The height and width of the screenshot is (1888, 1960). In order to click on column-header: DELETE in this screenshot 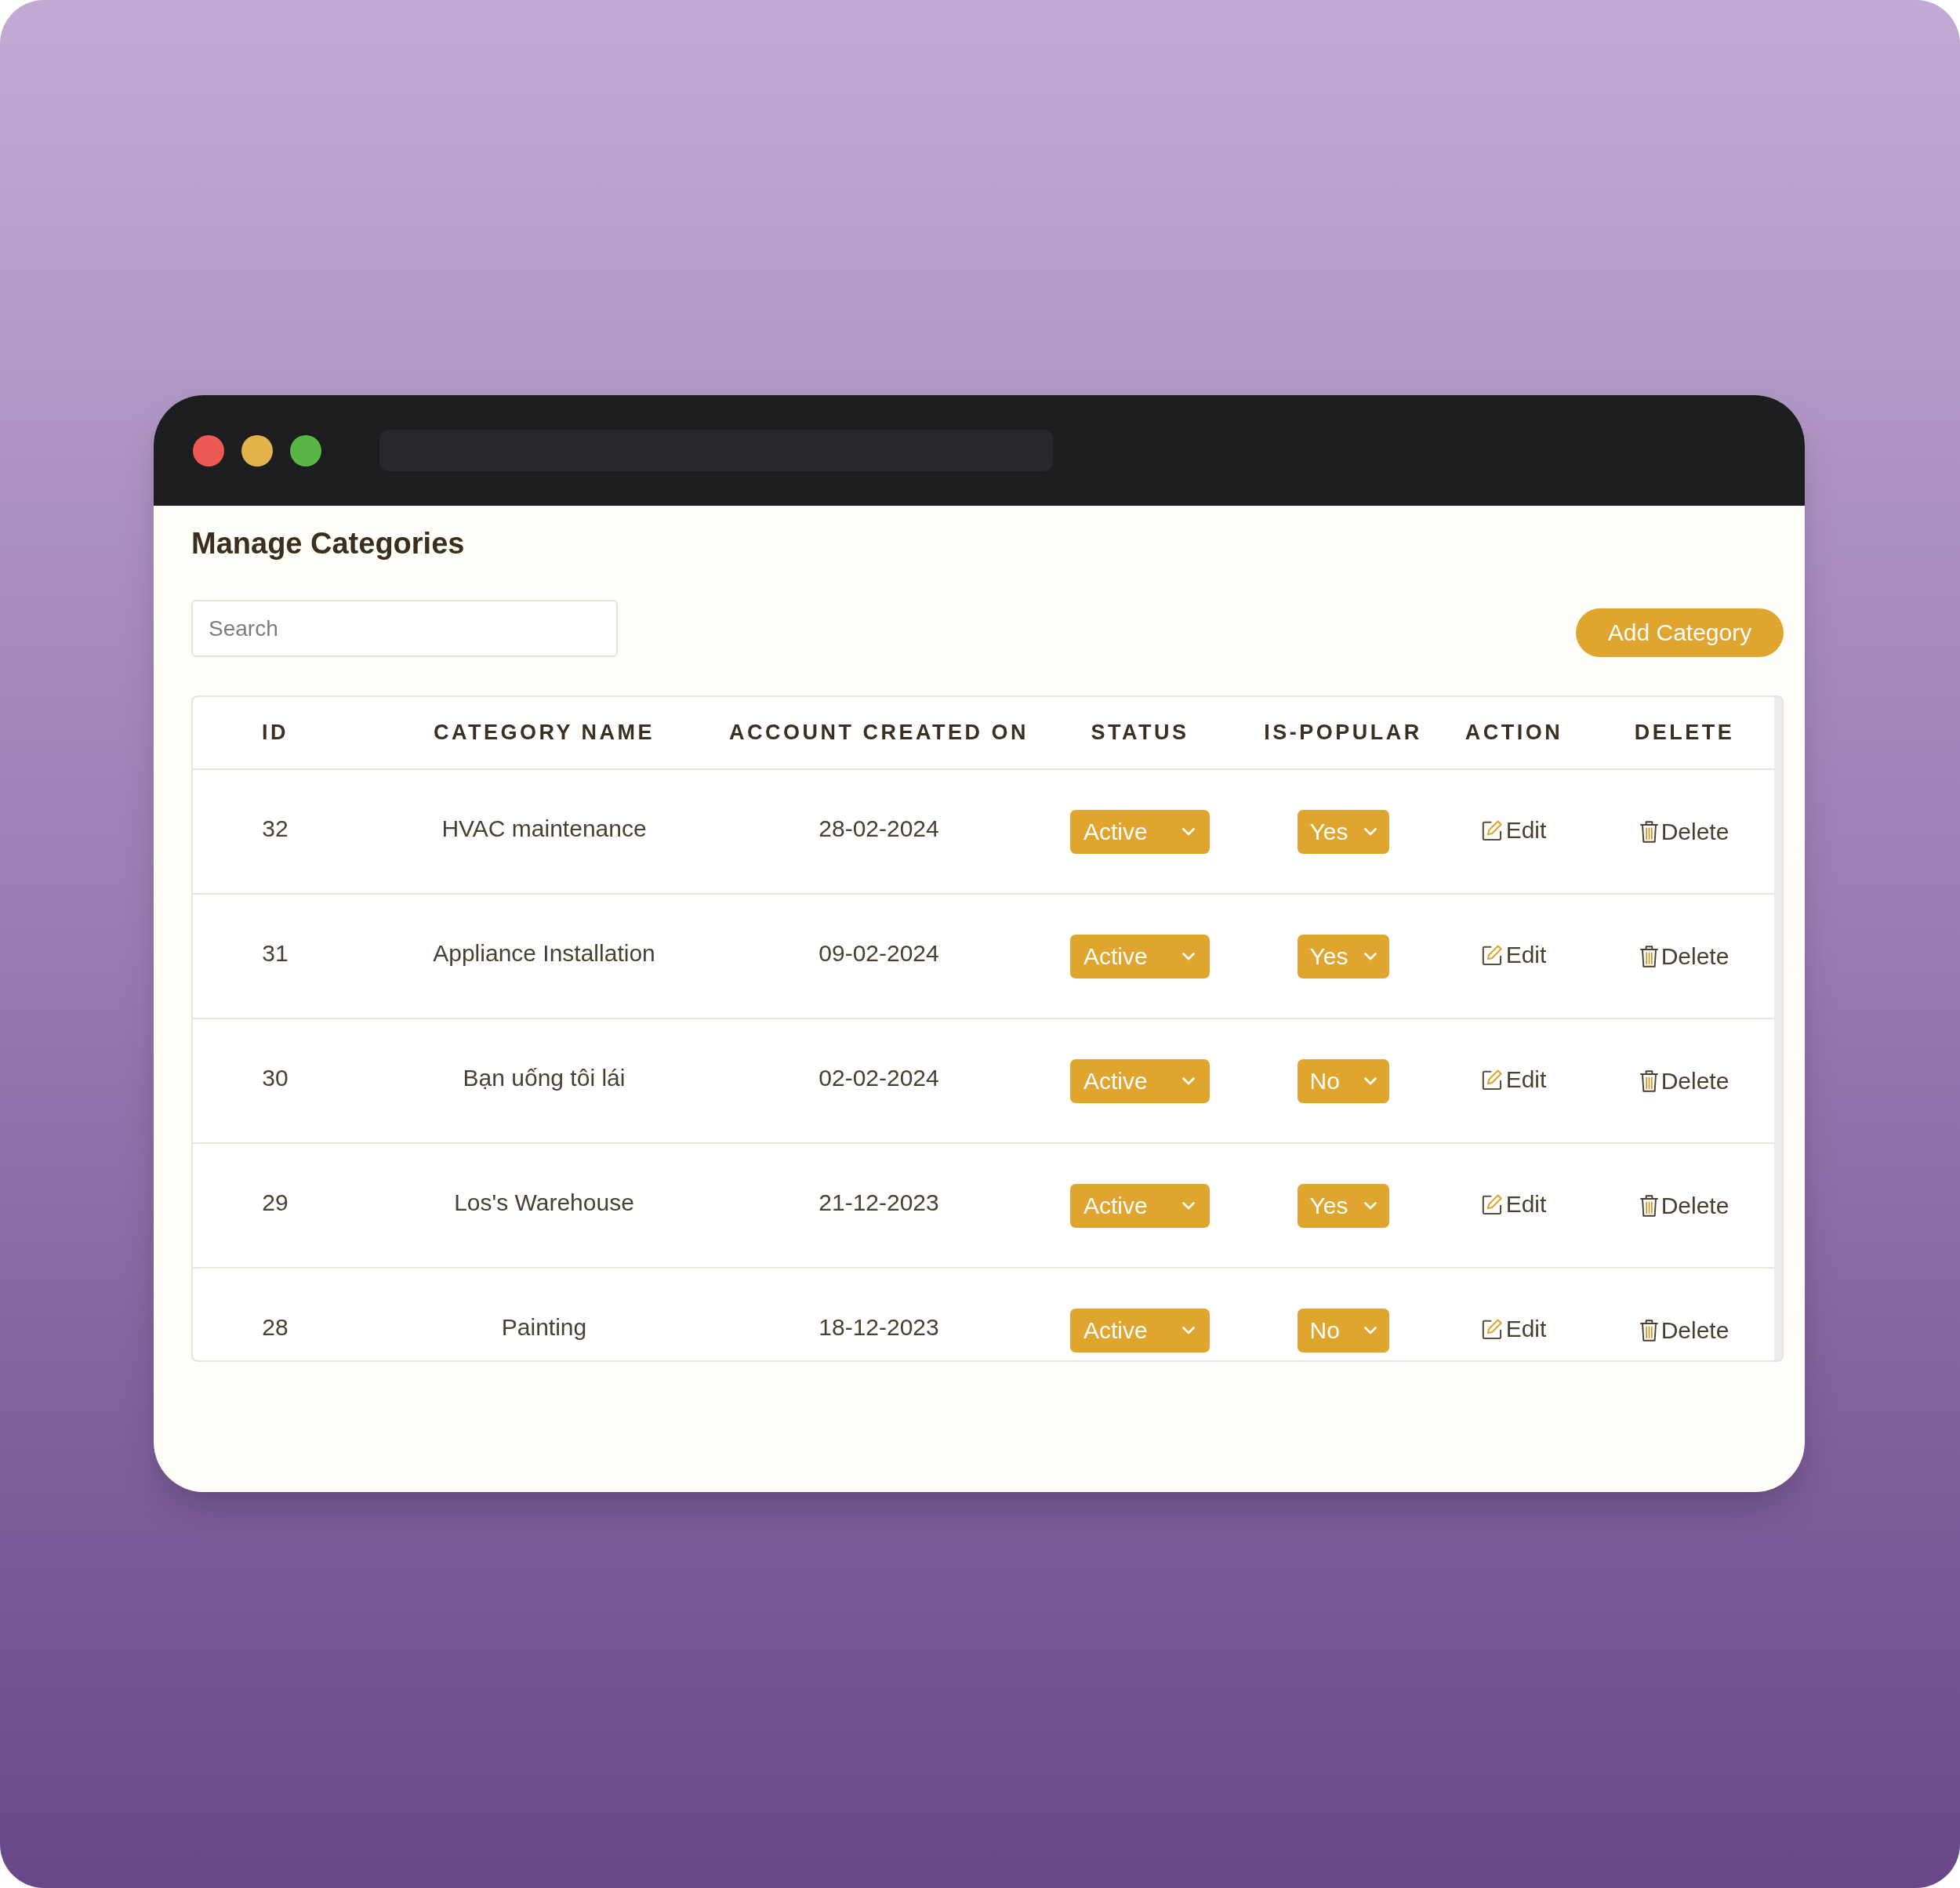, I will do `click(1685, 733)`.